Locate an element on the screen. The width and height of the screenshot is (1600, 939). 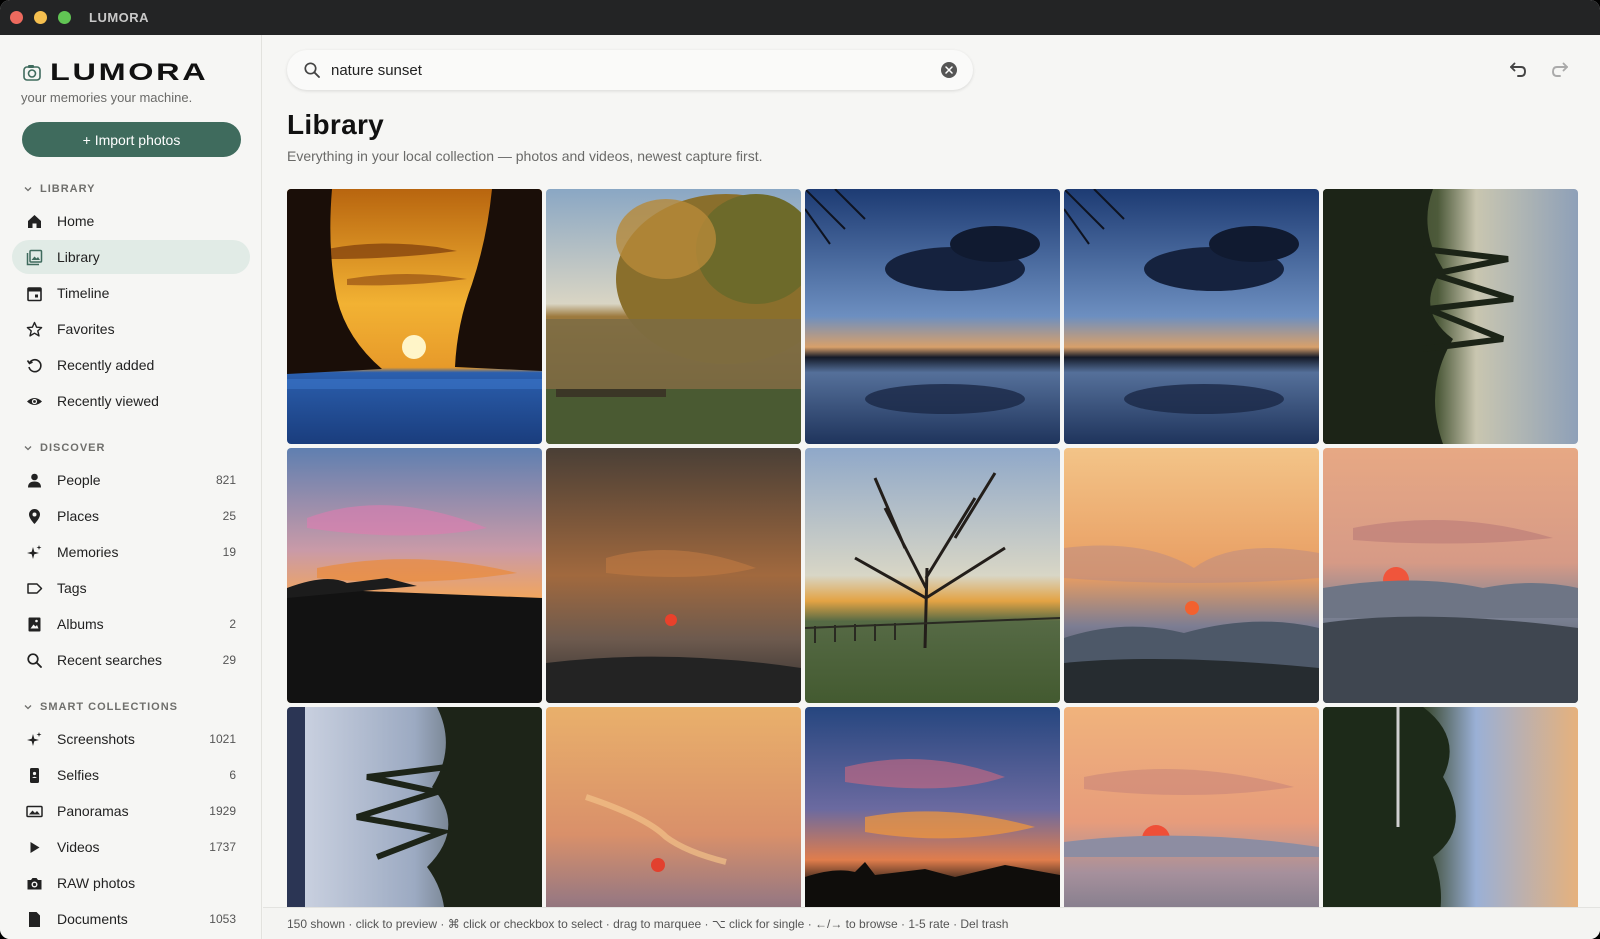
zoom-window-button is located at coordinates (64, 17).